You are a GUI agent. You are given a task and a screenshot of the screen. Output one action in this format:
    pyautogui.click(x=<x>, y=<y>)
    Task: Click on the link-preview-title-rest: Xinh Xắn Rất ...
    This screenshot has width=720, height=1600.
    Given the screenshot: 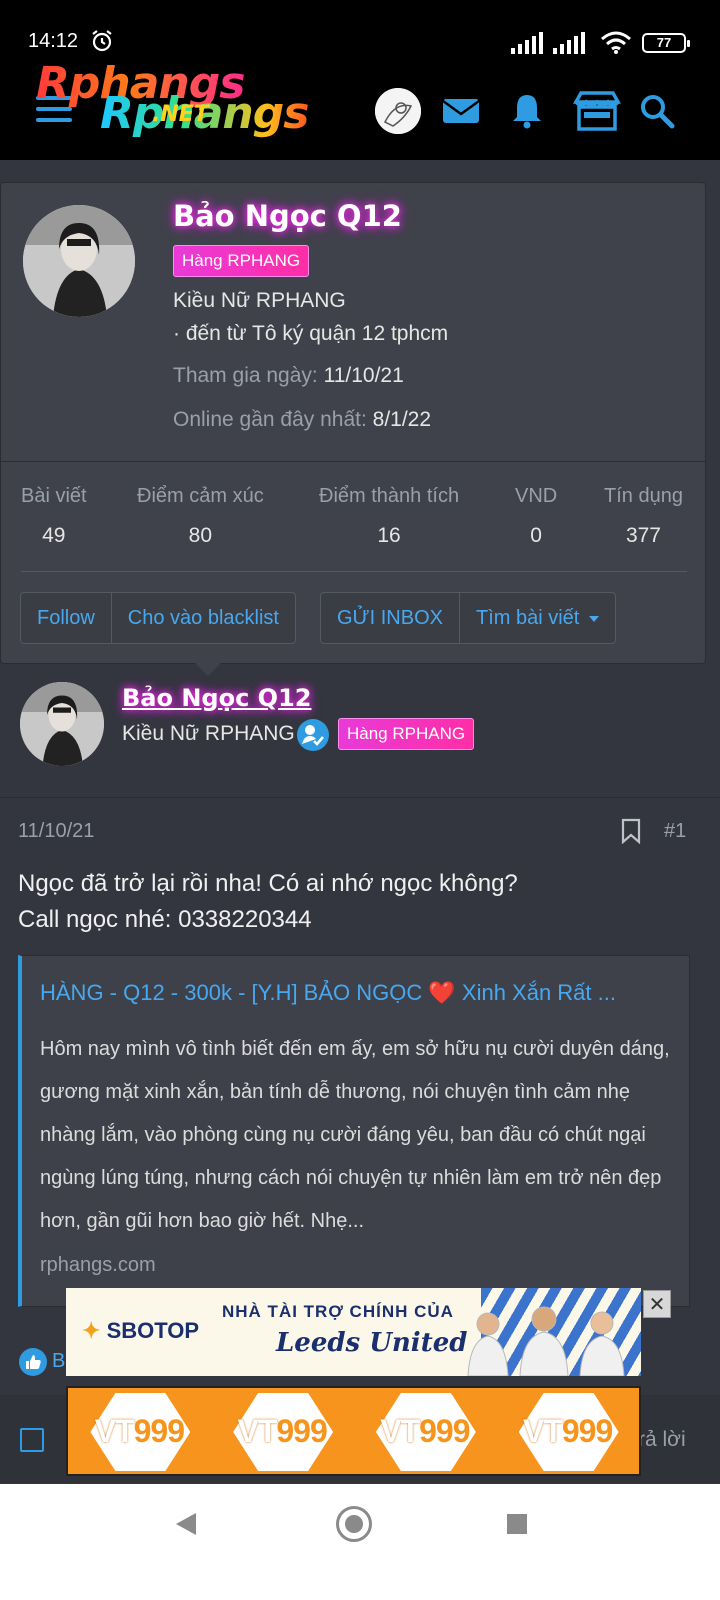 What is the action you would take?
    pyautogui.click(x=535, y=992)
    